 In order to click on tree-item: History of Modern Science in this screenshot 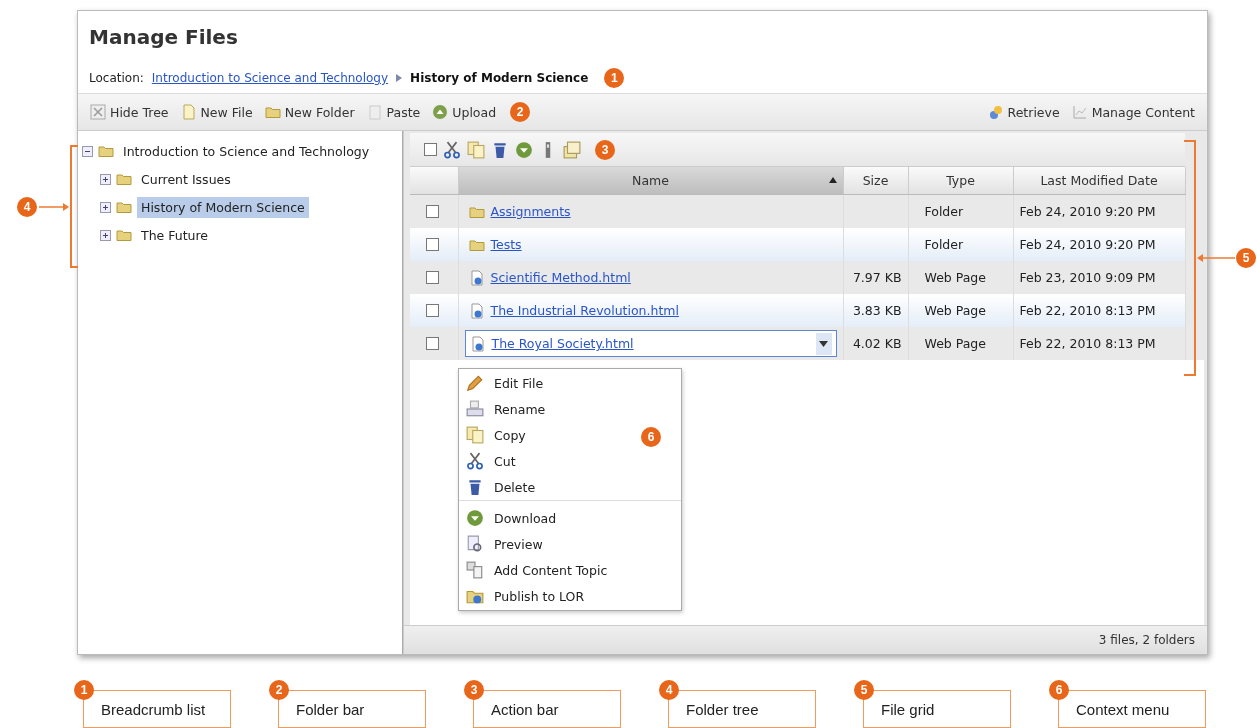, I will do `click(223, 207)`.